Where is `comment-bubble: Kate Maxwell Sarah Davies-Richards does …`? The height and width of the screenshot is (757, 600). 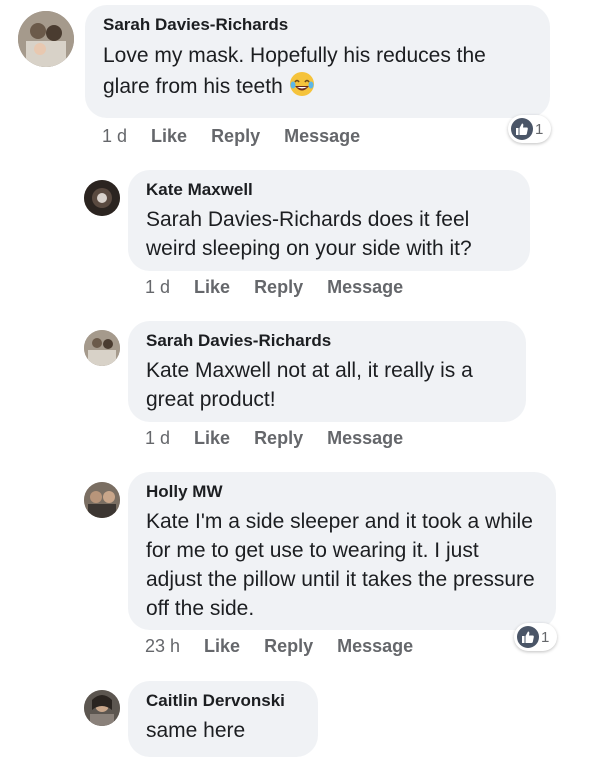 comment-bubble: Kate Maxwell Sarah Davies-Richards does … is located at coordinates (329, 220).